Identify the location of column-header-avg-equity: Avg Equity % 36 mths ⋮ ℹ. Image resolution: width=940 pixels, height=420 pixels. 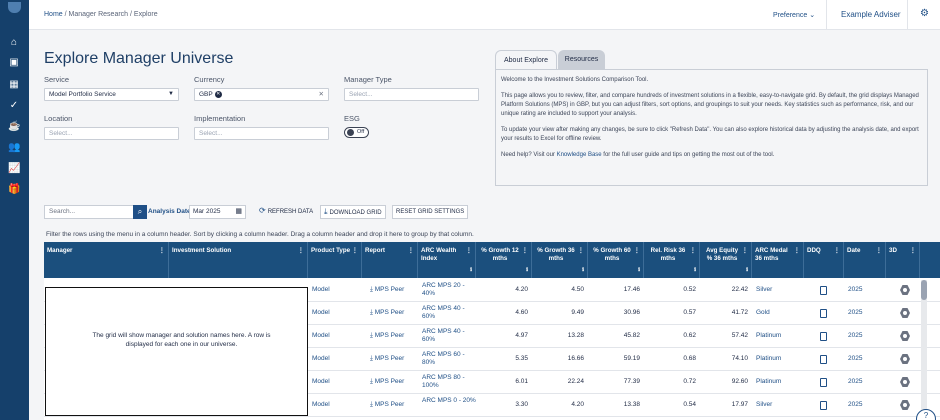
(726, 260).